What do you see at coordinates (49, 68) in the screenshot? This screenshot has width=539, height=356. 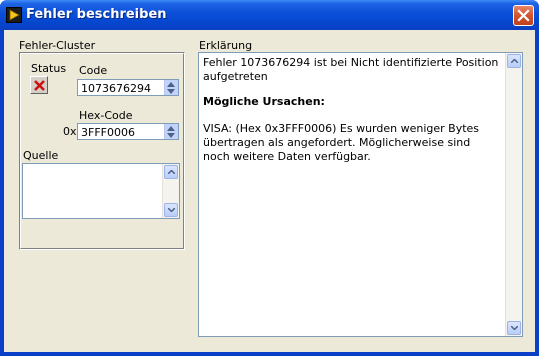 I see `status-label: Status` at bounding box center [49, 68].